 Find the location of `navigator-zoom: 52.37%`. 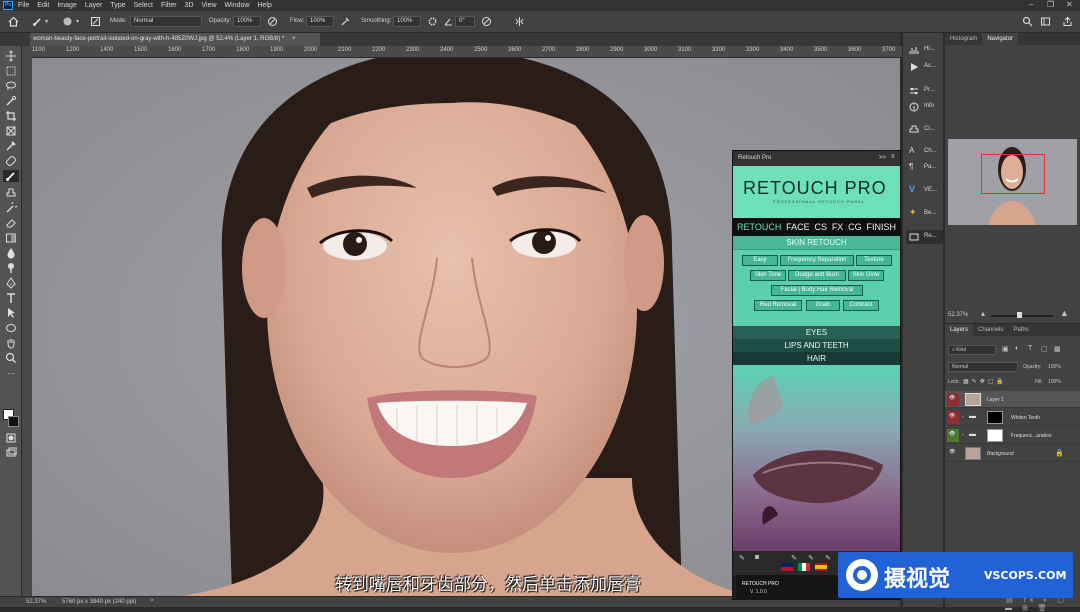

navigator-zoom: 52.37% is located at coordinates (958, 315).